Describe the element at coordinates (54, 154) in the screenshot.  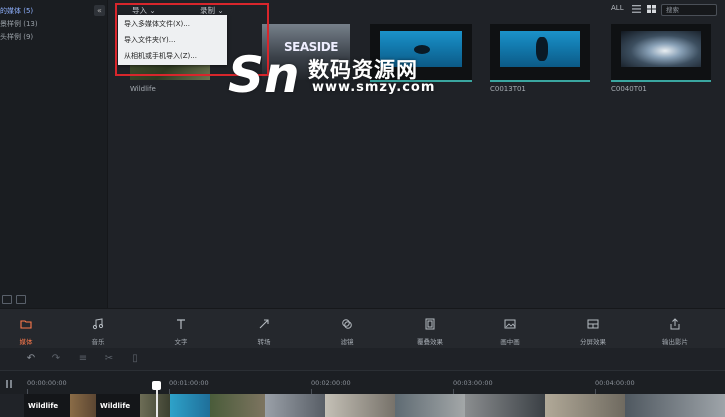
I see `library-sidebar: 的媒体 (5) 景样例 (13) 头样例 (9) «` at that location.